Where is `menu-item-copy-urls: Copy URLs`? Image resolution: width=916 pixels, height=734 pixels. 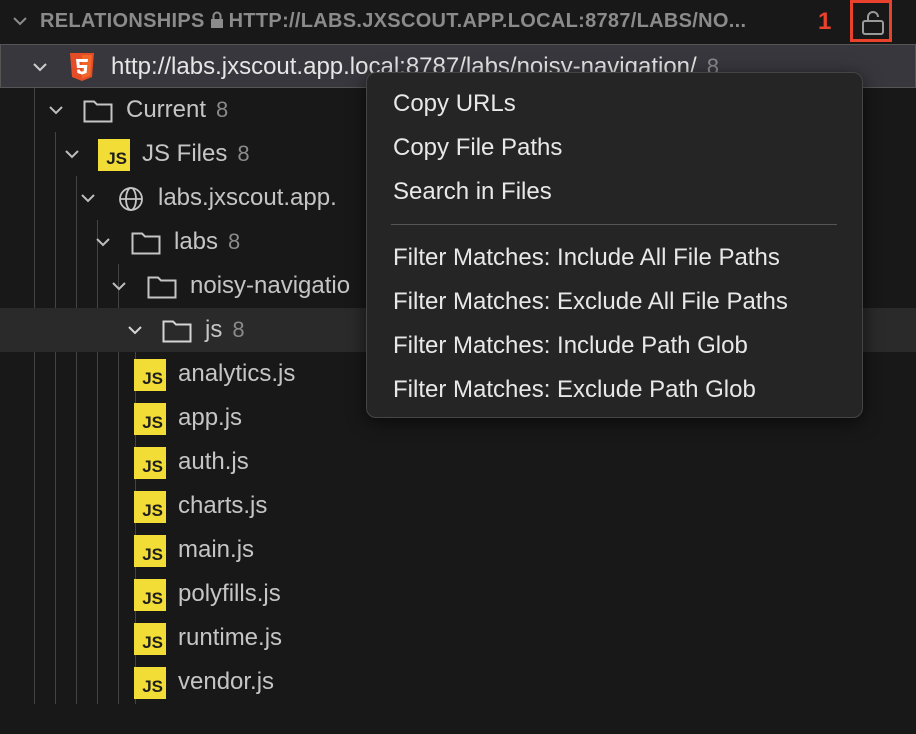 menu-item-copy-urls: Copy URLs is located at coordinates (454, 104).